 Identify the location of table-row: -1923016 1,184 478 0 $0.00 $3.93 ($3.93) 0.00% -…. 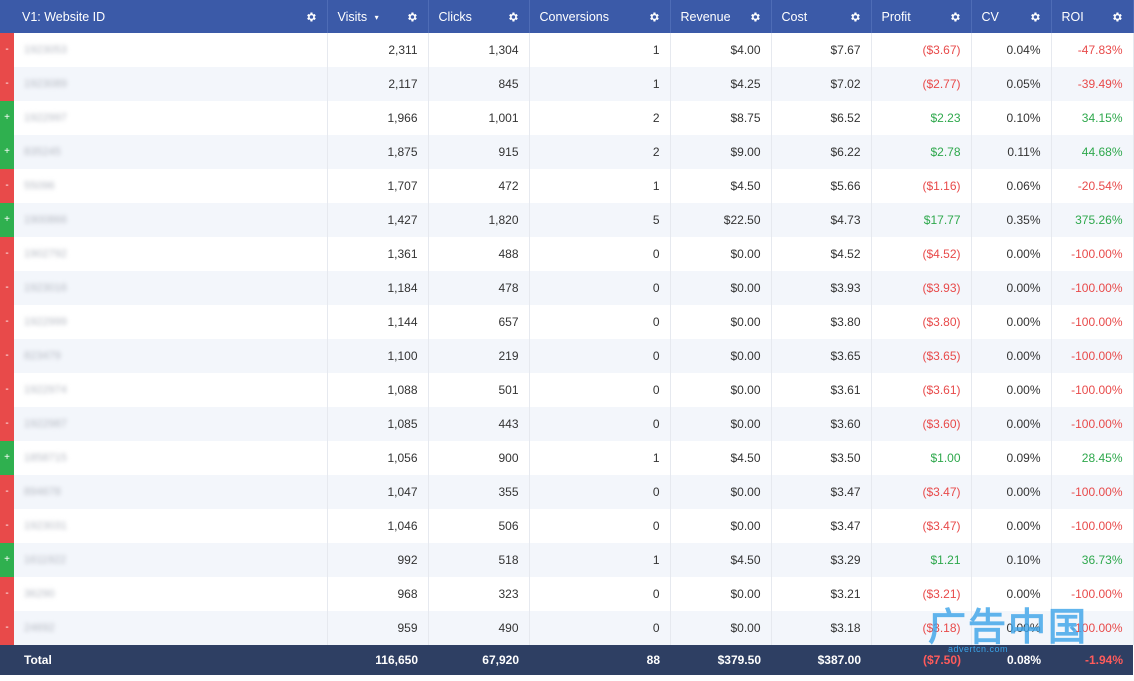
(567, 288).